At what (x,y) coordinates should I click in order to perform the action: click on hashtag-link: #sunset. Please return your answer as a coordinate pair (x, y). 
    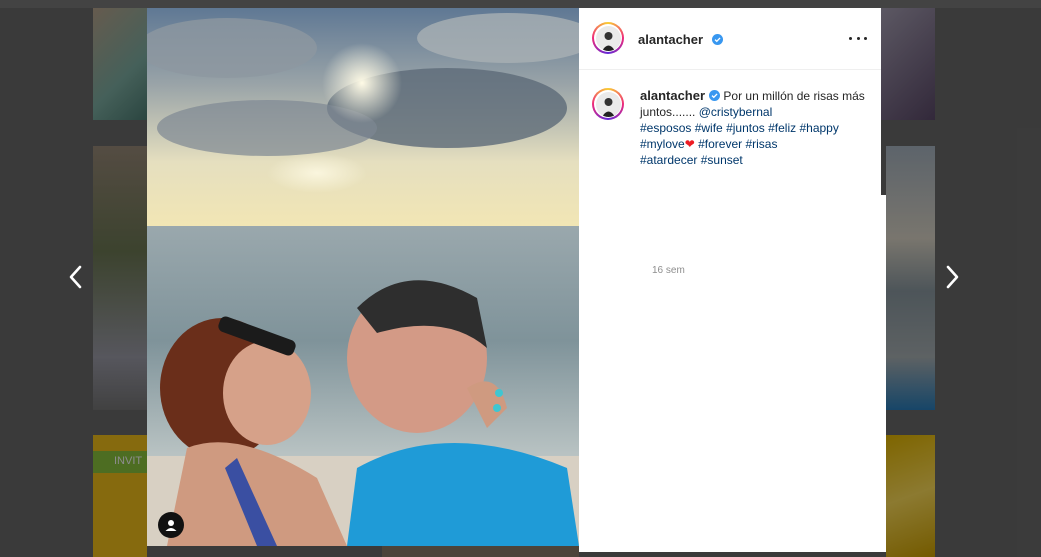
    Looking at the image, I should click on (722, 160).